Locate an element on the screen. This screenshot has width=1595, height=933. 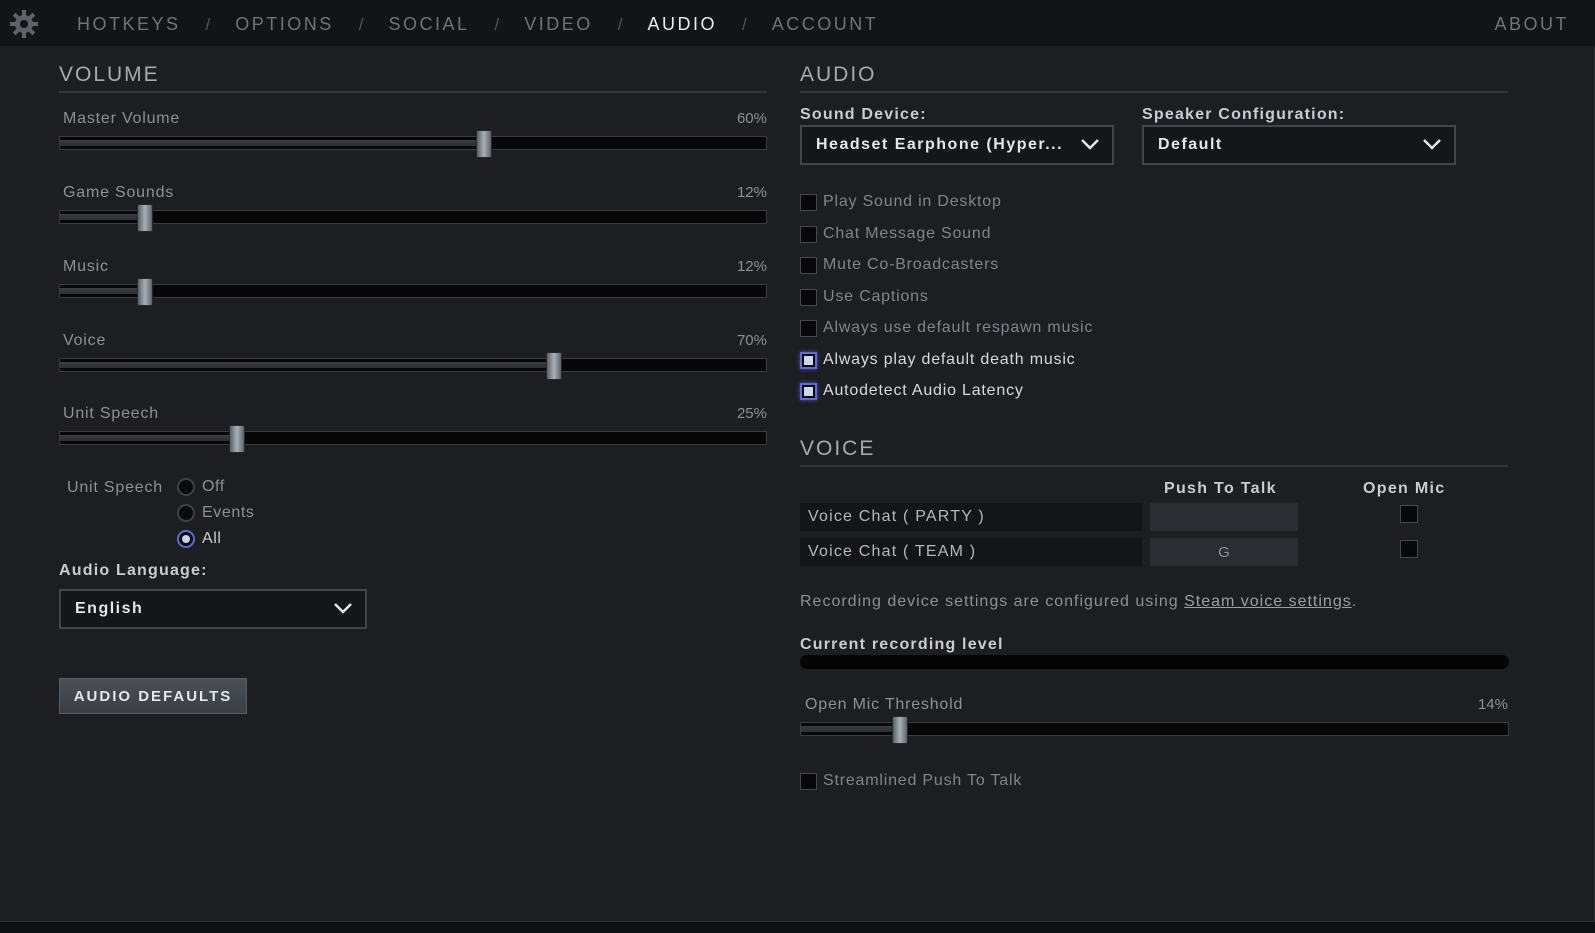
checkbox-mute-co-broadcasters: Mute Co-Broadcasters is located at coordinates (899, 265).